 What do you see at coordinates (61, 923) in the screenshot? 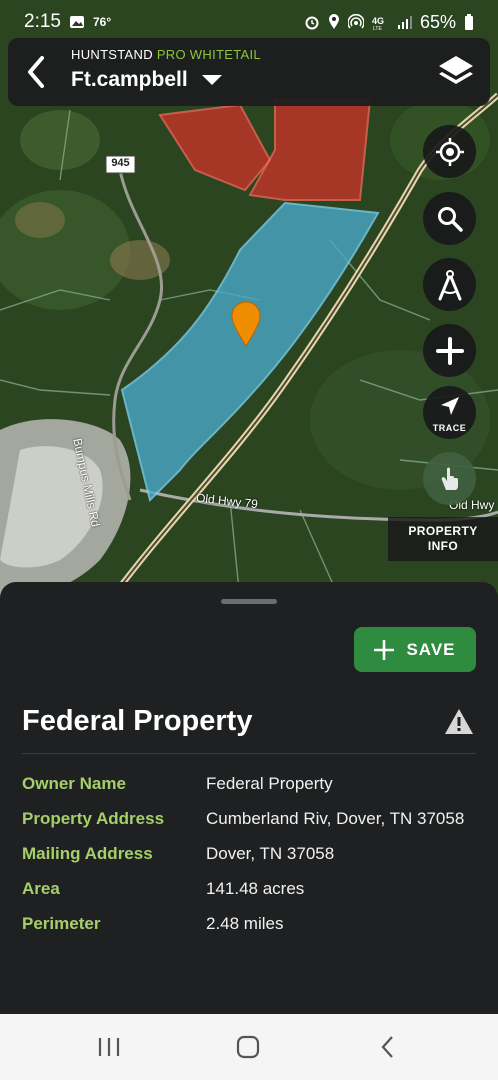
I see `field-label: Perimeter` at bounding box center [61, 923].